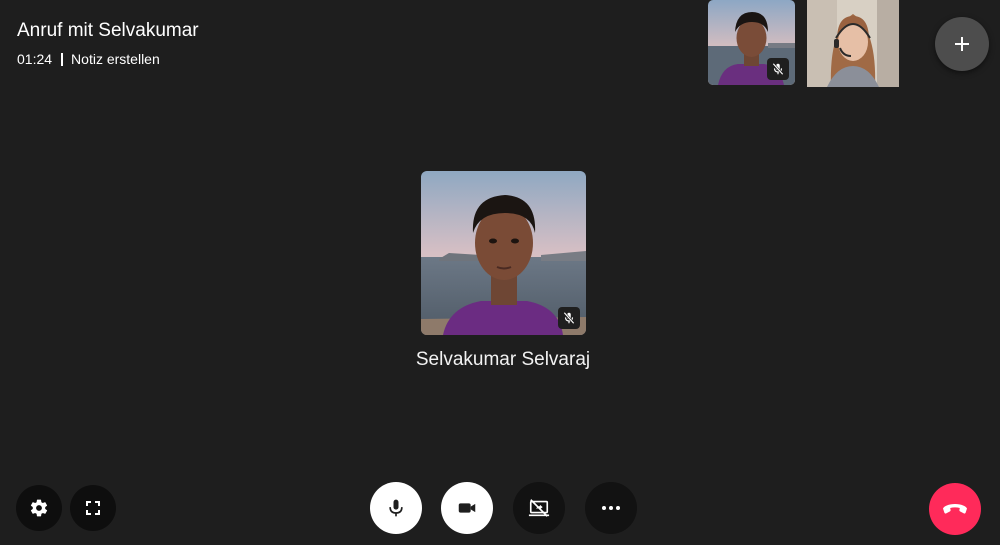 This screenshot has width=1000, height=545. I want to click on participant-name: Selvakumar Selvaraj, so click(503, 359).